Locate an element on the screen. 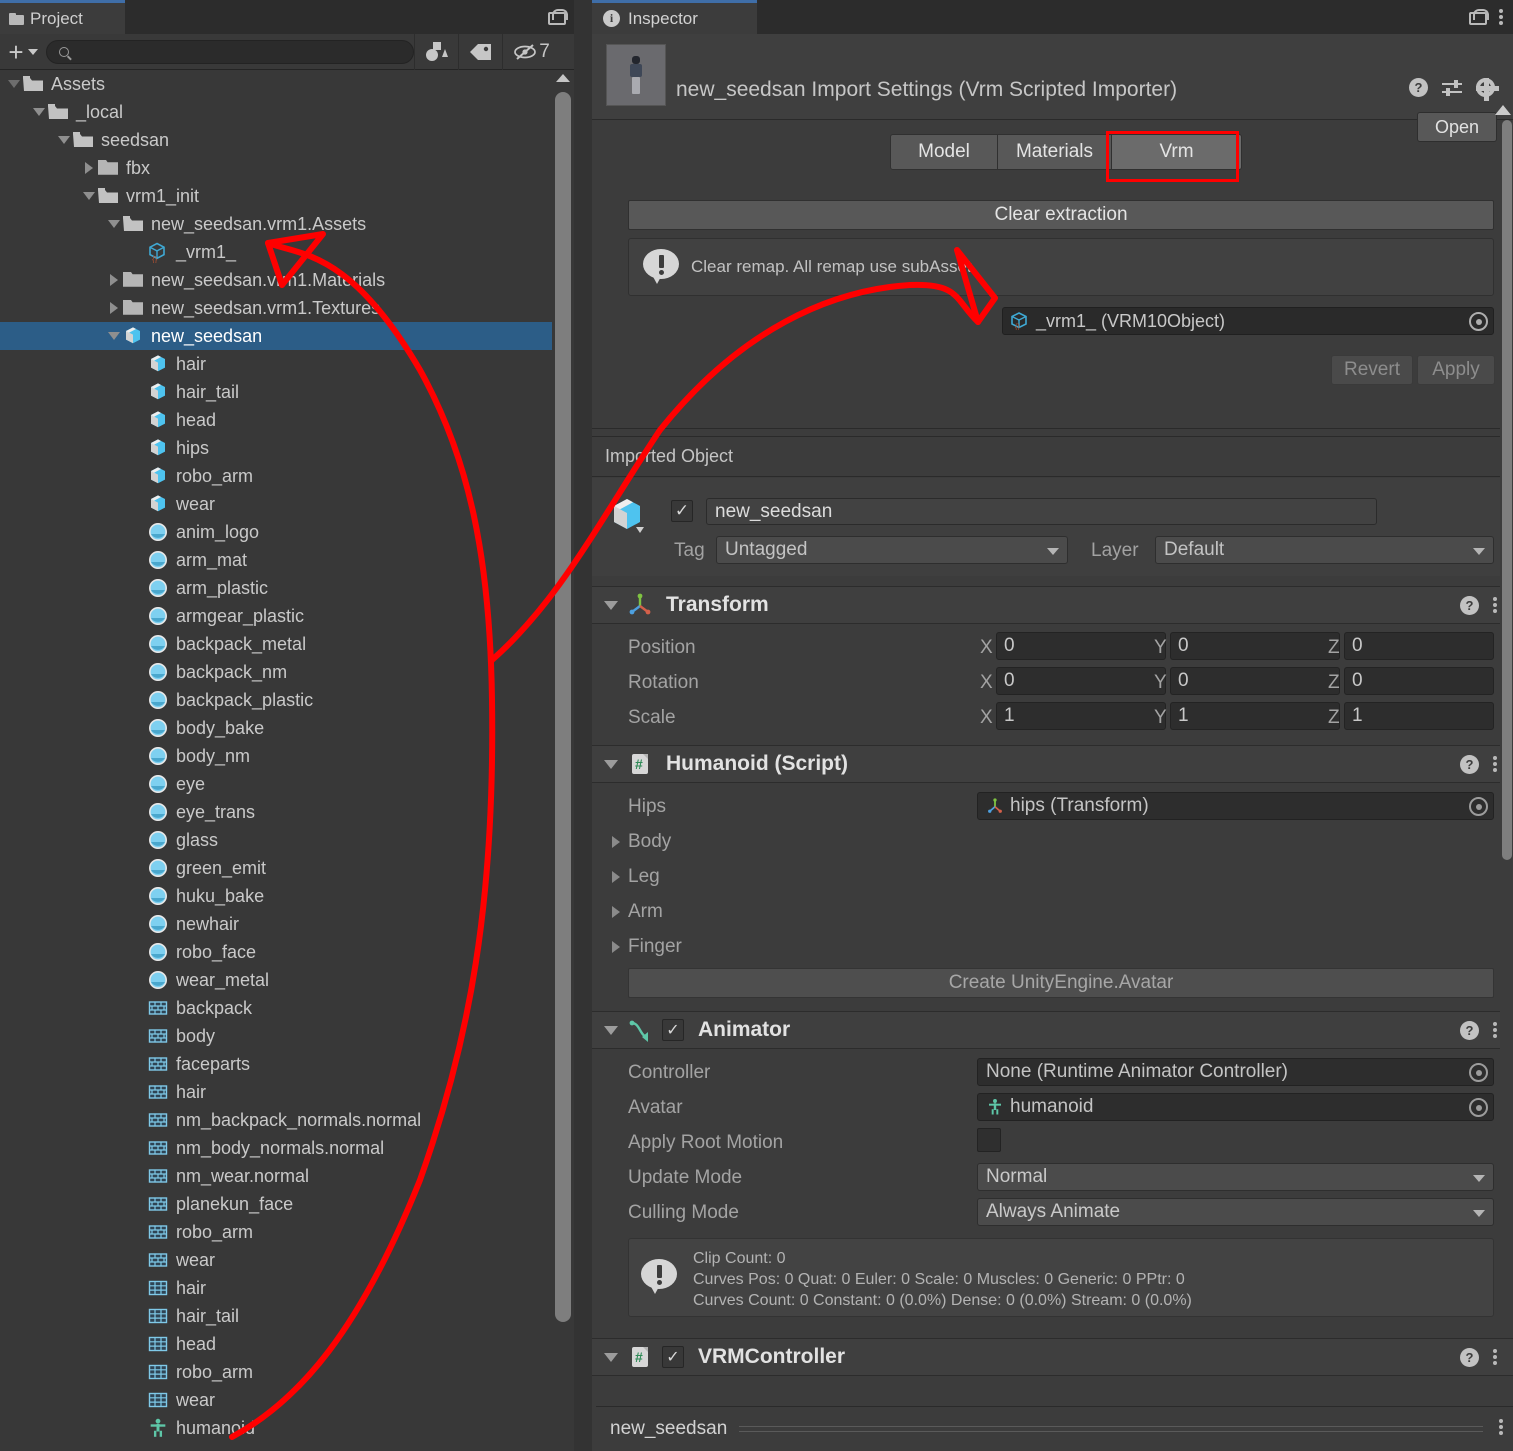 Image resolution: width=1513 pixels, height=1451 pixels. scale-y-field: 1 is located at coordinates (1255, 716).